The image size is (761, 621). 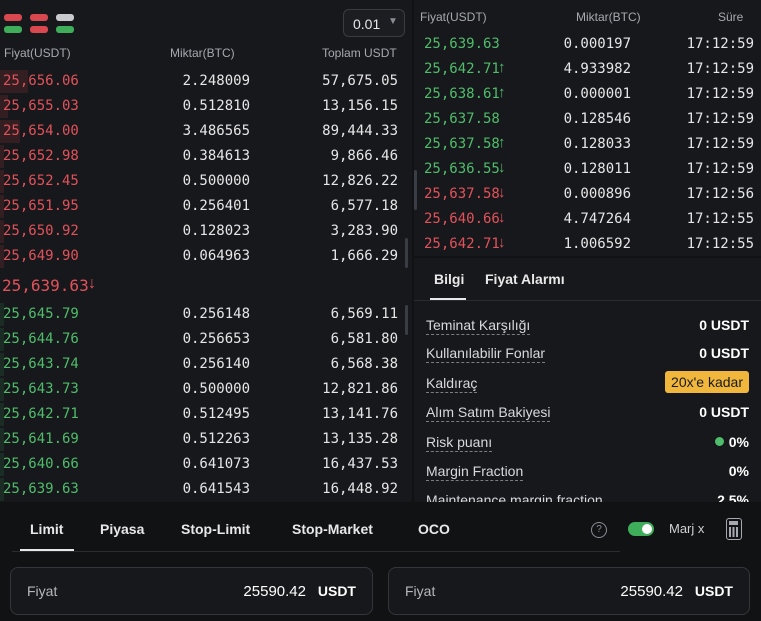 I want to click on trade-time: 17:12:56, so click(x=720, y=194).